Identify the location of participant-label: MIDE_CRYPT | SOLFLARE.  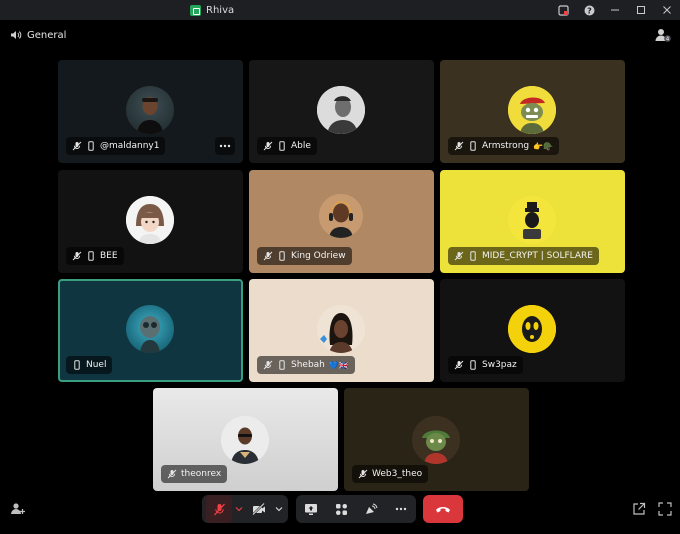
(523, 256).